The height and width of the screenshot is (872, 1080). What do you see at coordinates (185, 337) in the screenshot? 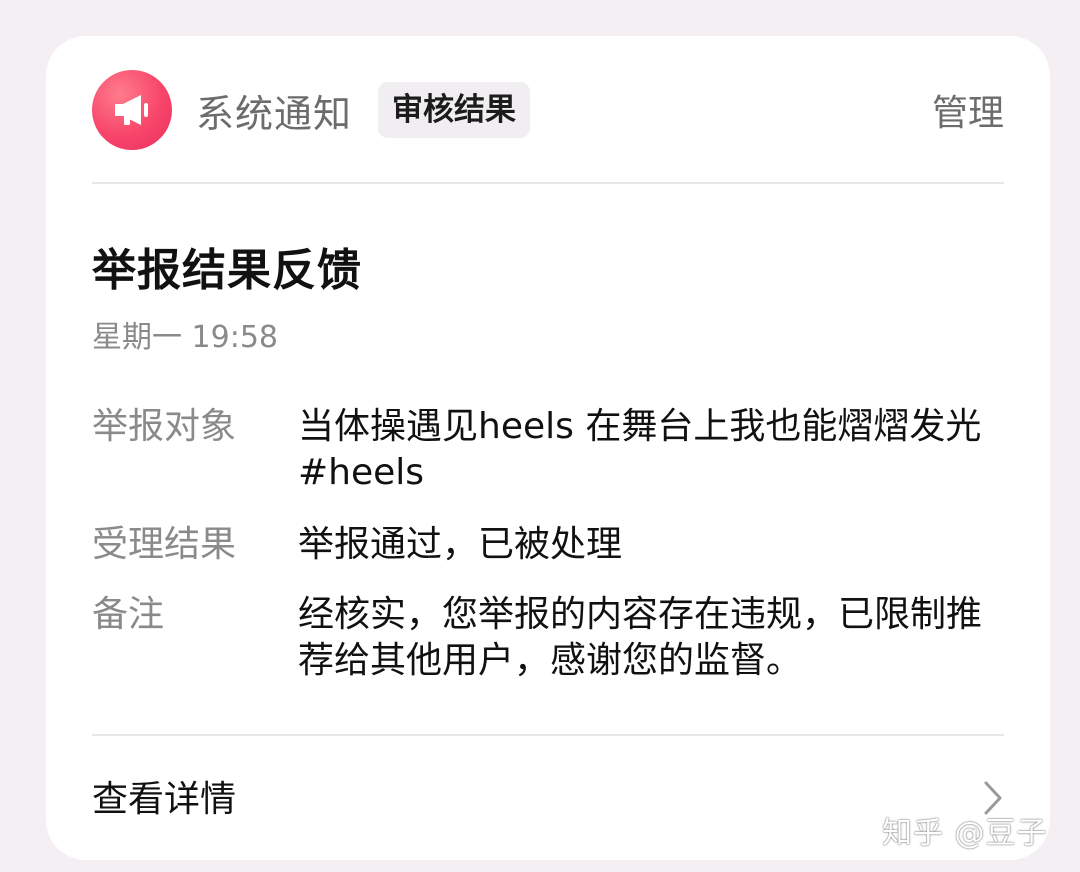
I see `notification-time: 星期一 19:58` at bounding box center [185, 337].